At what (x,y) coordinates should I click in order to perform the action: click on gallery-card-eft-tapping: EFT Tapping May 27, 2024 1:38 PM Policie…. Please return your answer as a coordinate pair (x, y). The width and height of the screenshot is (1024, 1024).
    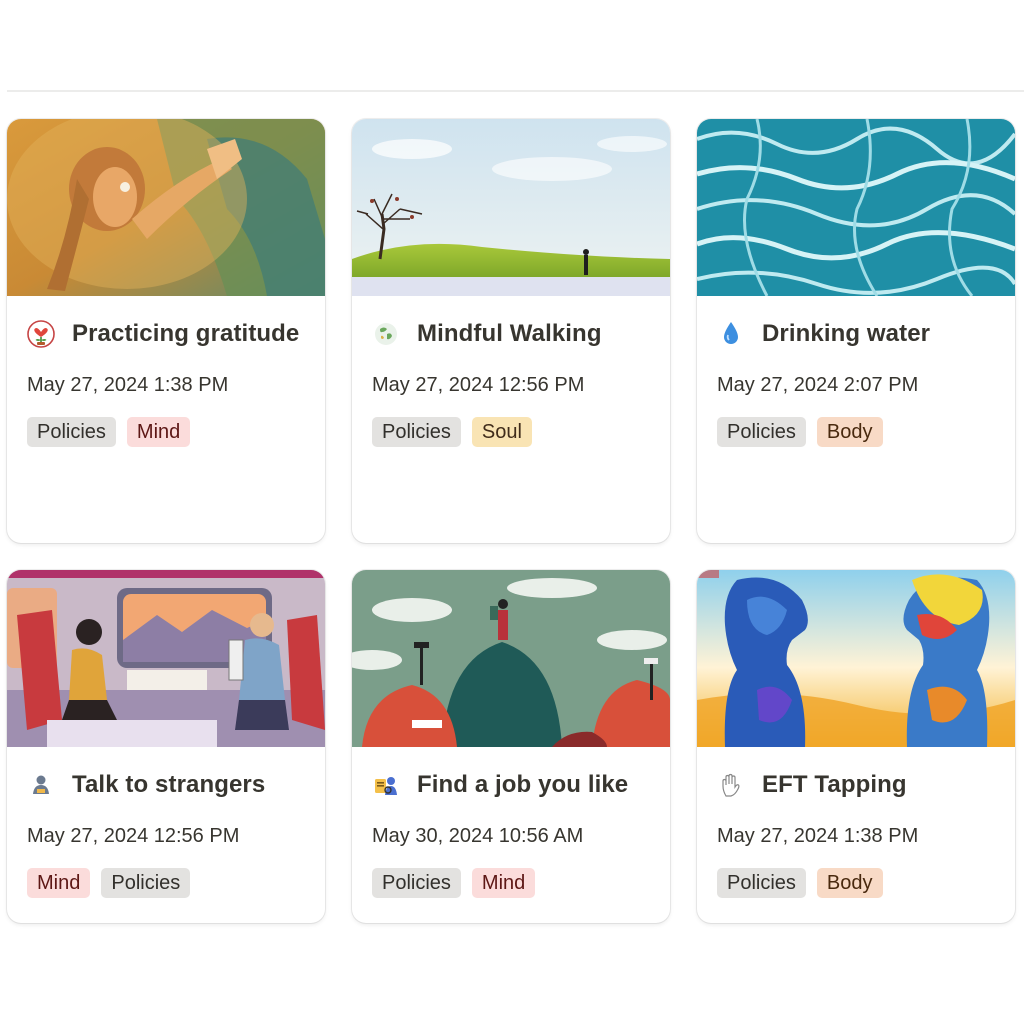
    Looking at the image, I should click on (856, 746).